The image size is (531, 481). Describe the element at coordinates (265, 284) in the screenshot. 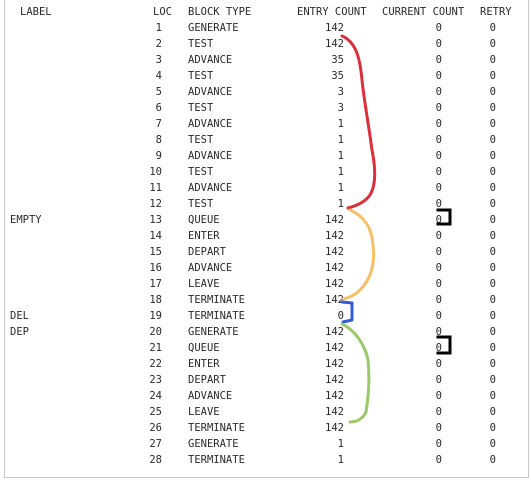

I see `table-row: 17 LEAVE 142 0 0` at that location.